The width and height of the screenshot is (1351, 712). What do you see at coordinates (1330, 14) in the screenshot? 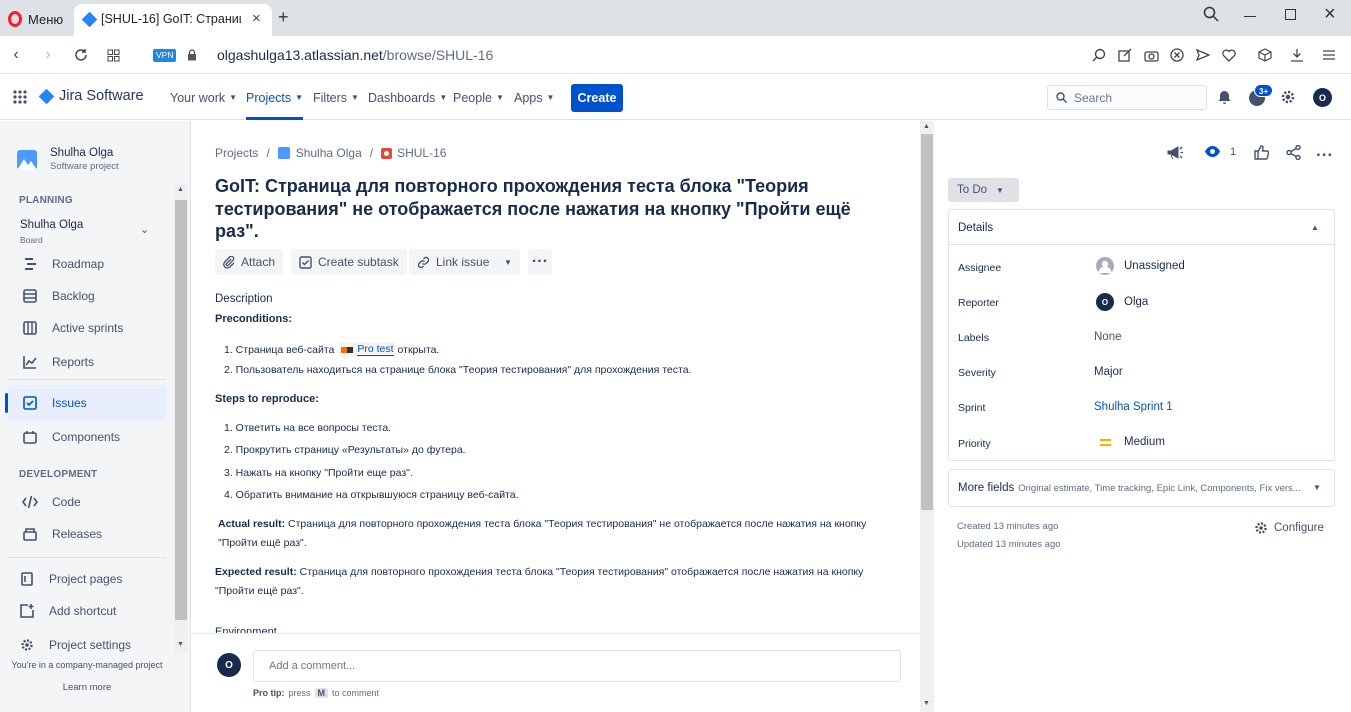
I see `close-window-icon: ×` at bounding box center [1330, 14].